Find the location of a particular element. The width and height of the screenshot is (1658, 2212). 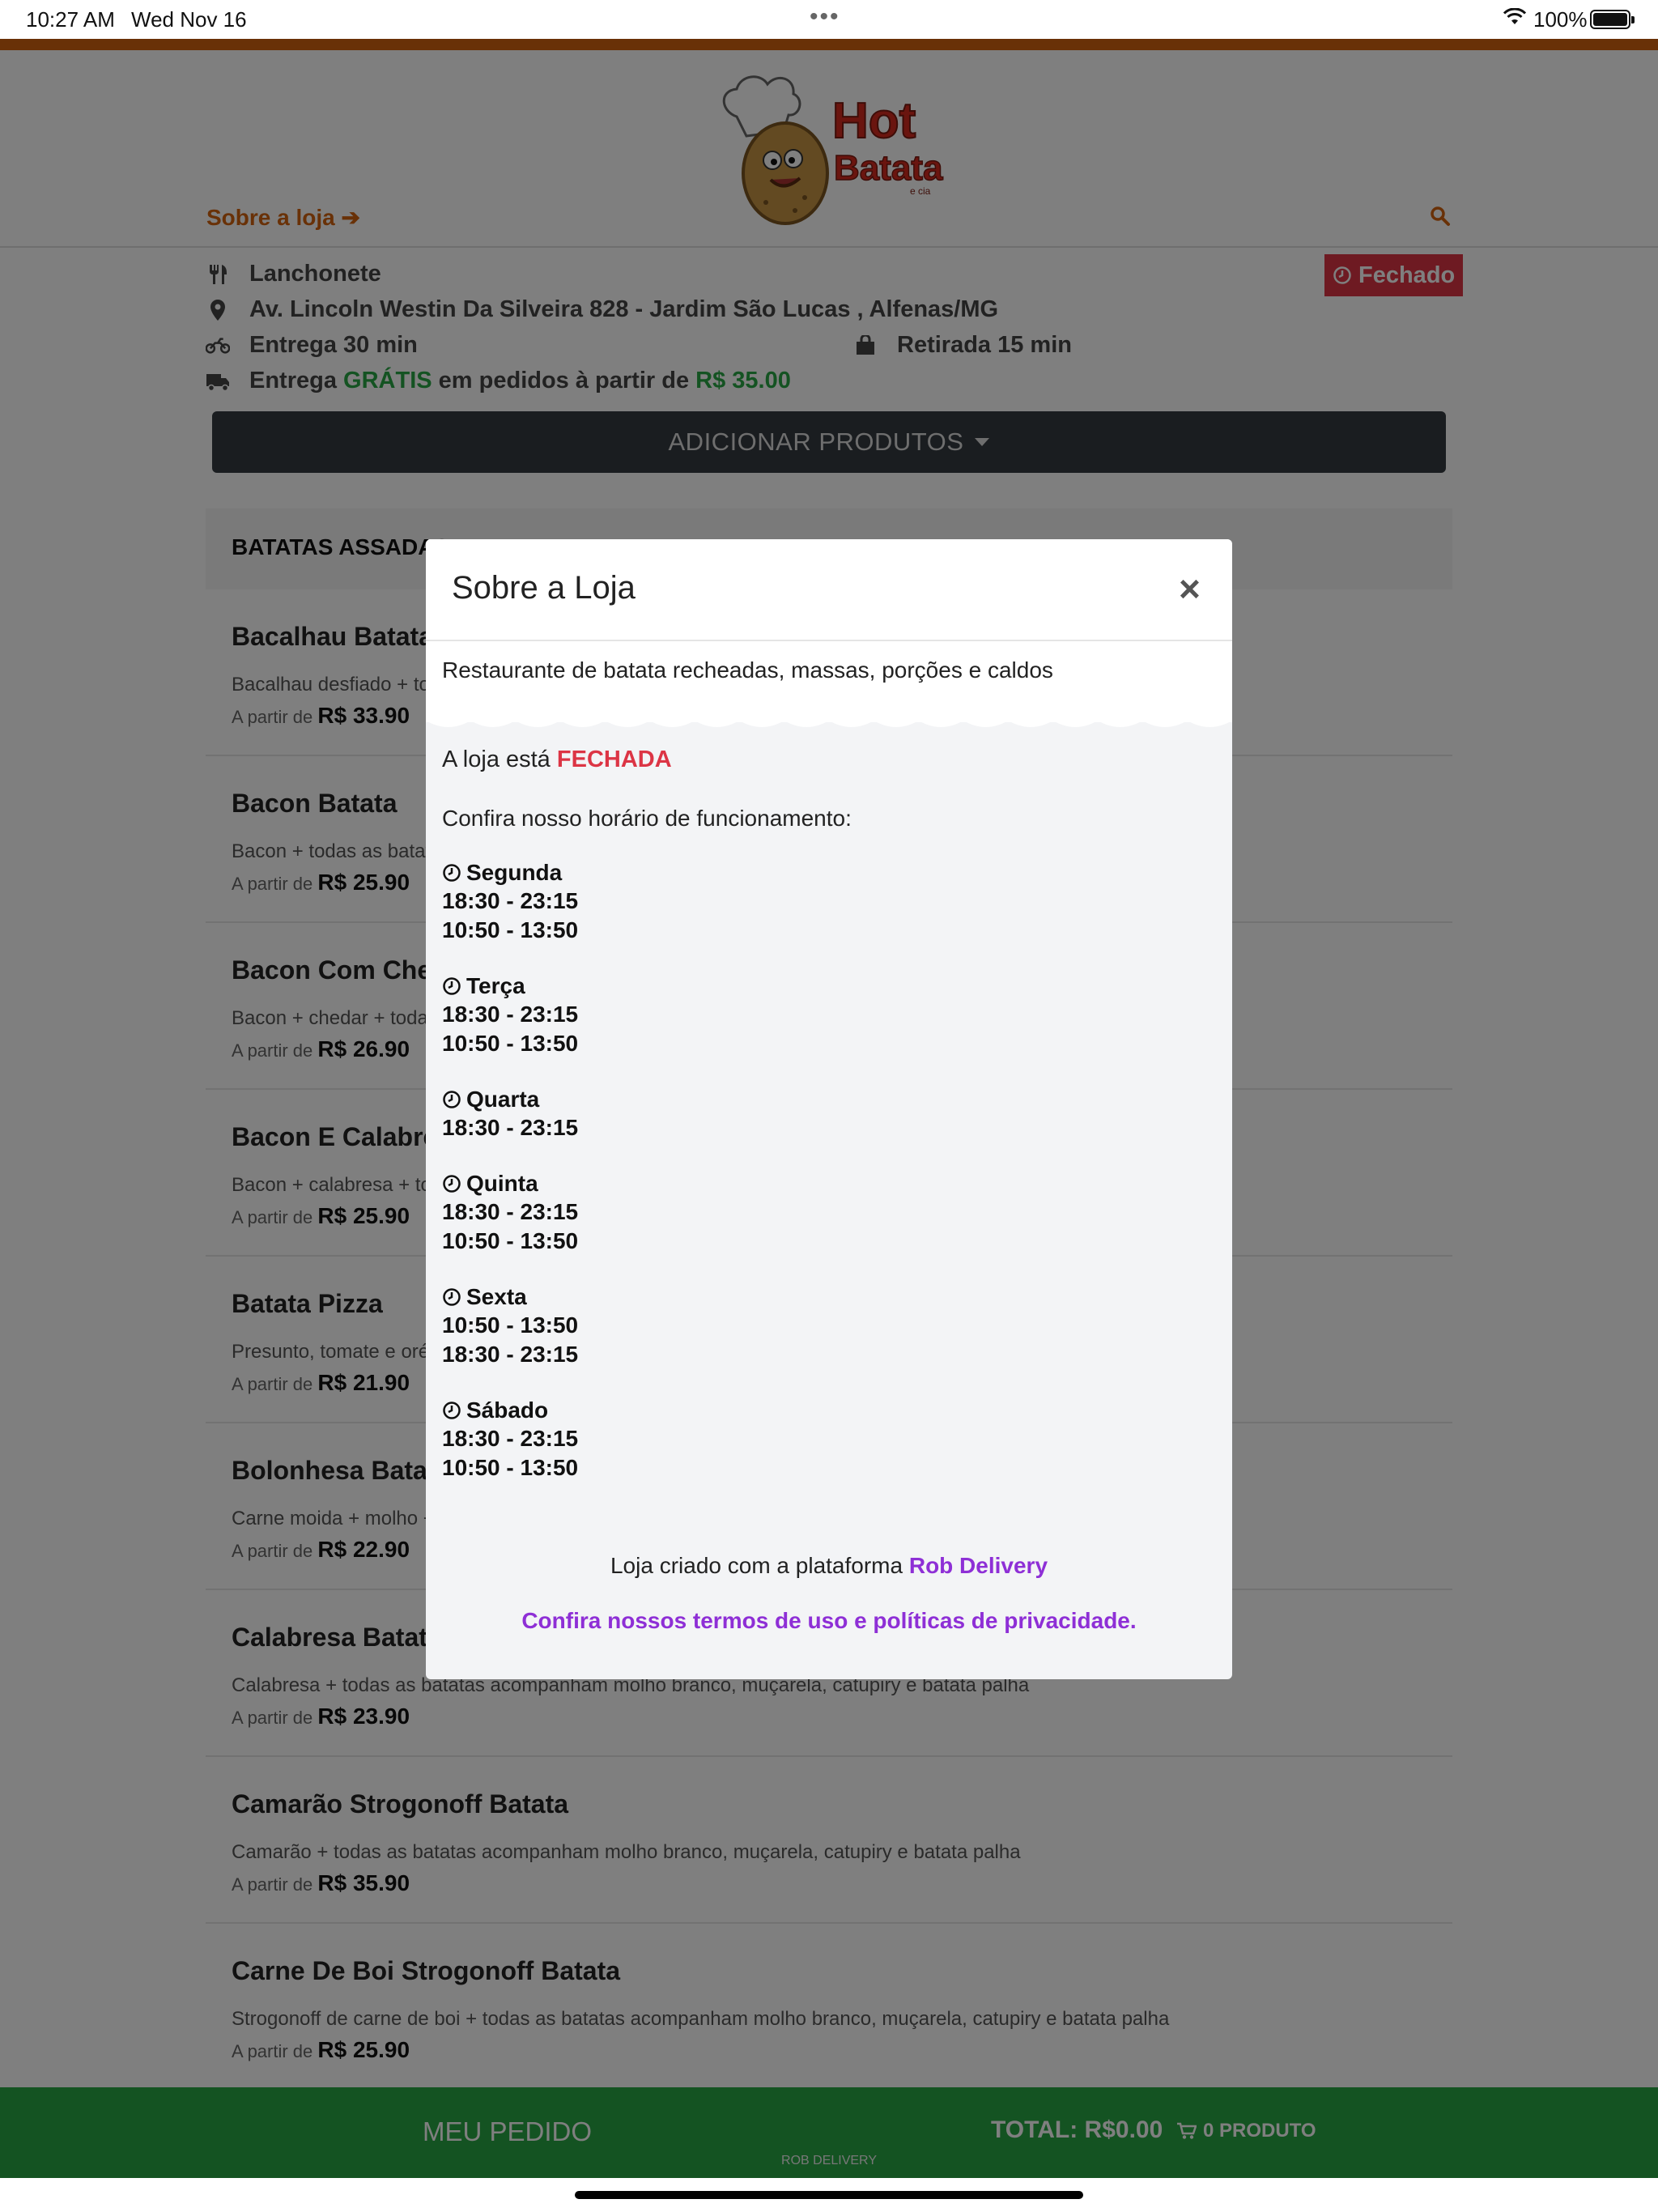

day-name: Quinta is located at coordinates (829, 1184).